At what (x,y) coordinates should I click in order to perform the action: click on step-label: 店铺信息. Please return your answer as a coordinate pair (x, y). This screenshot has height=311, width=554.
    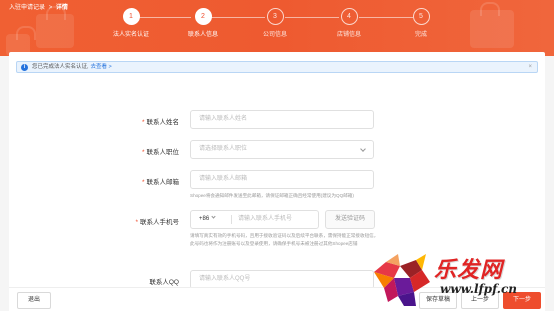
    Looking at the image, I should click on (348, 35).